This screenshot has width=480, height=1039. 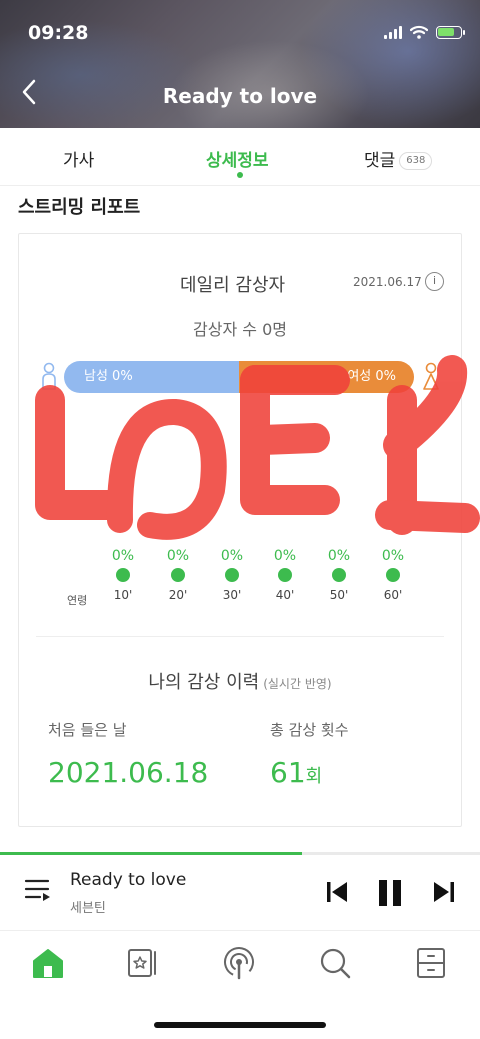 I want to click on realtime-note: (실시간 반영), so click(x=297, y=684).